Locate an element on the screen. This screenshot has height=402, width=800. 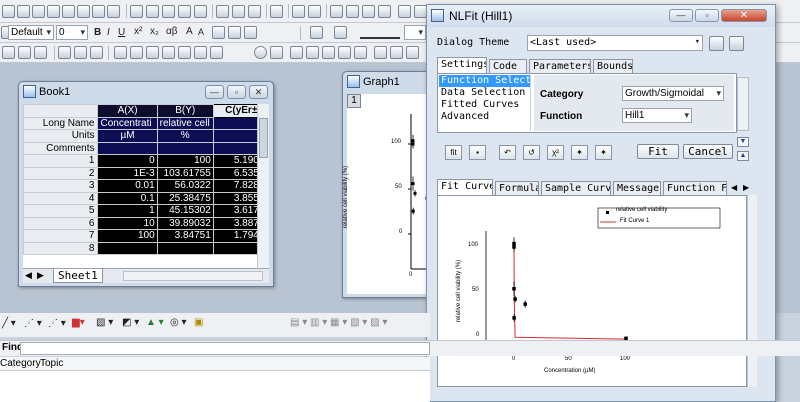
nlfit-maximize-button: ▫ is located at coordinates (707, 15).